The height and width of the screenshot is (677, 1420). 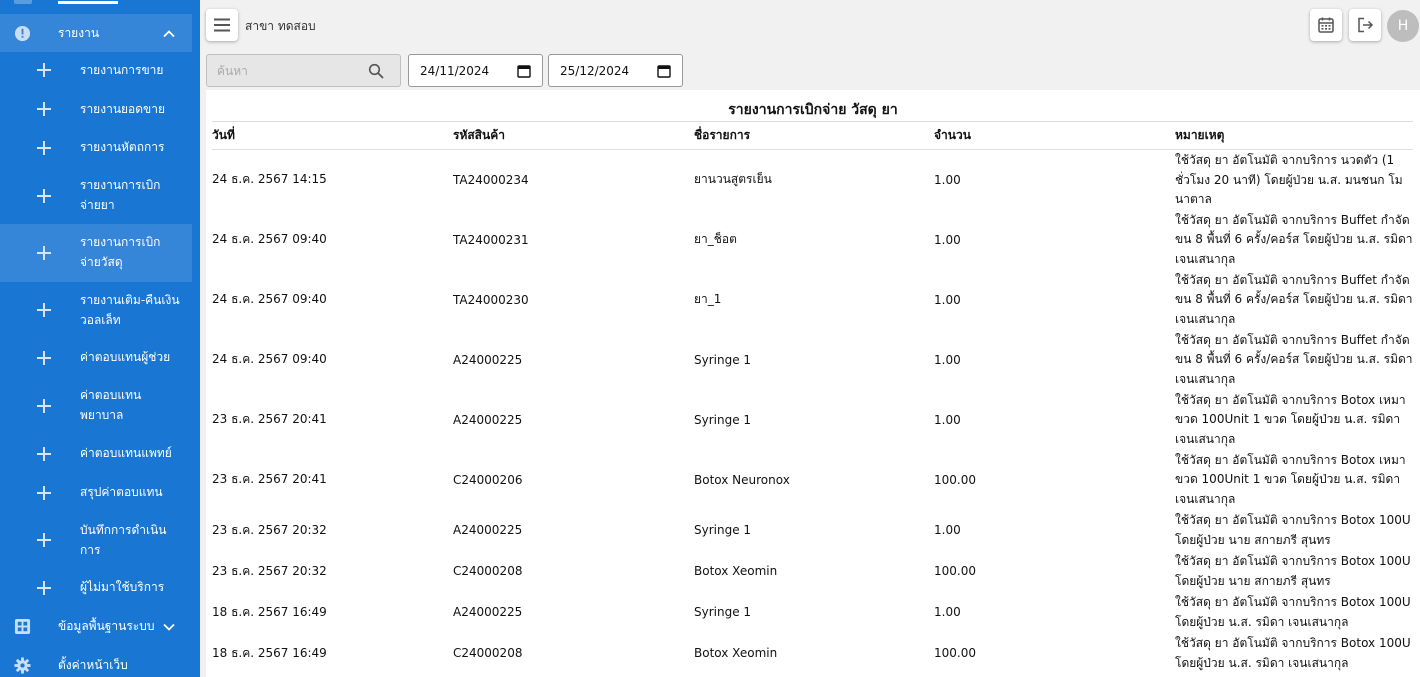 I want to click on avatar: H, so click(x=1403, y=26).